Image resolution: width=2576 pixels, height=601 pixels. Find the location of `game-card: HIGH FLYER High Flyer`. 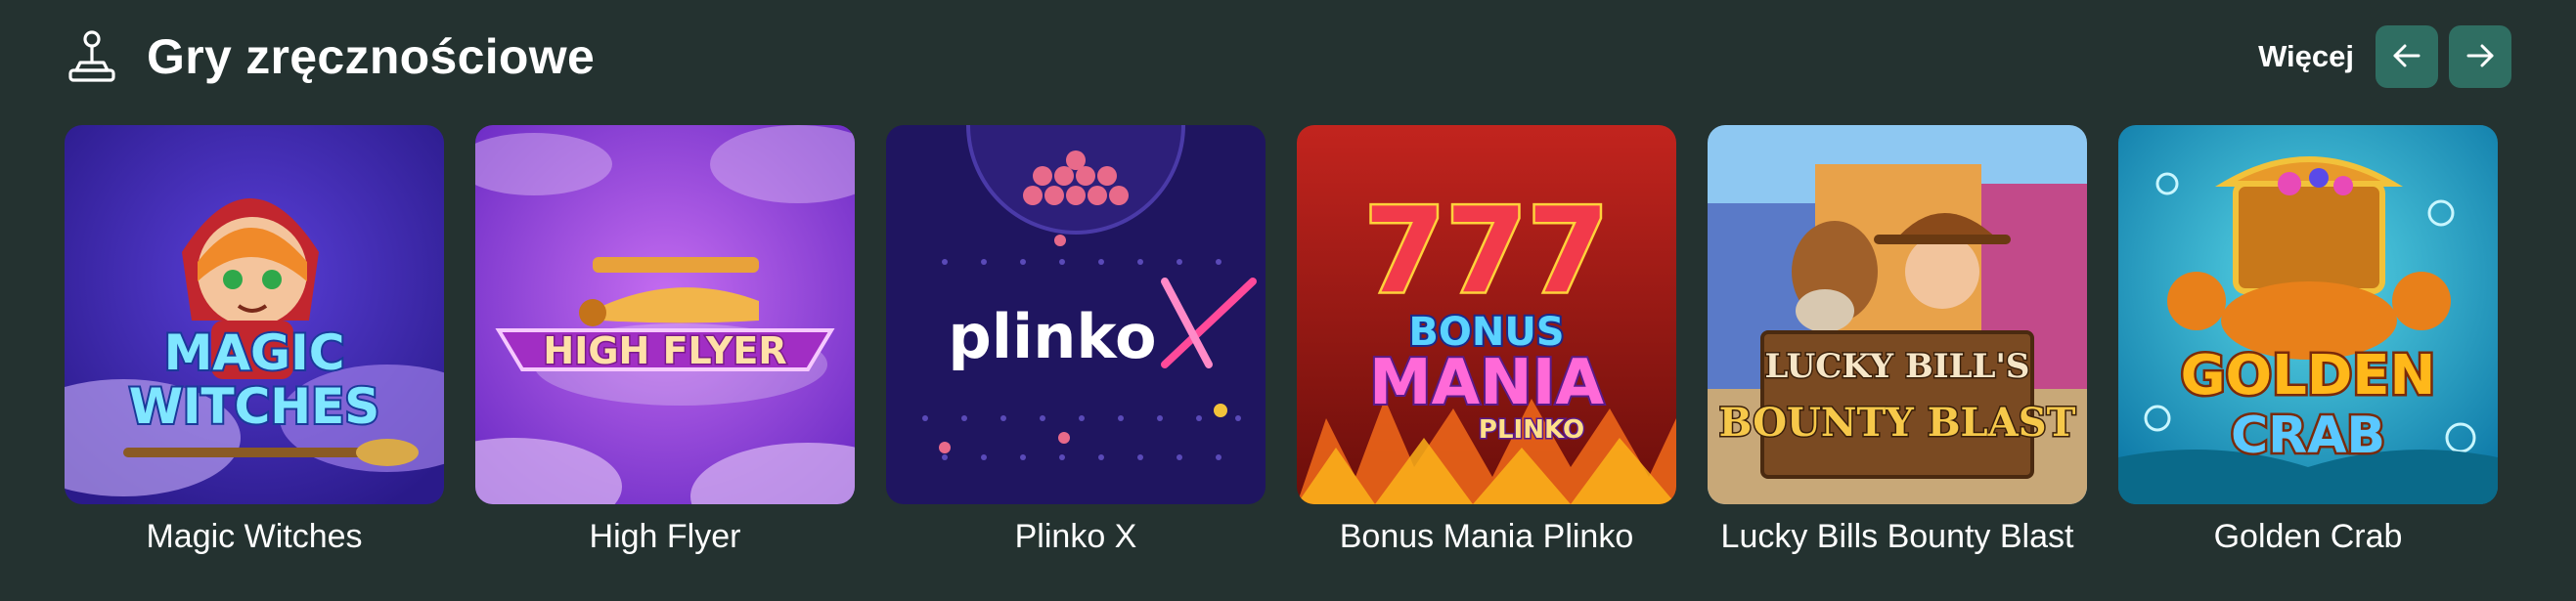

game-card: HIGH FLYER High Flyer is located at coordinates (665, 340).